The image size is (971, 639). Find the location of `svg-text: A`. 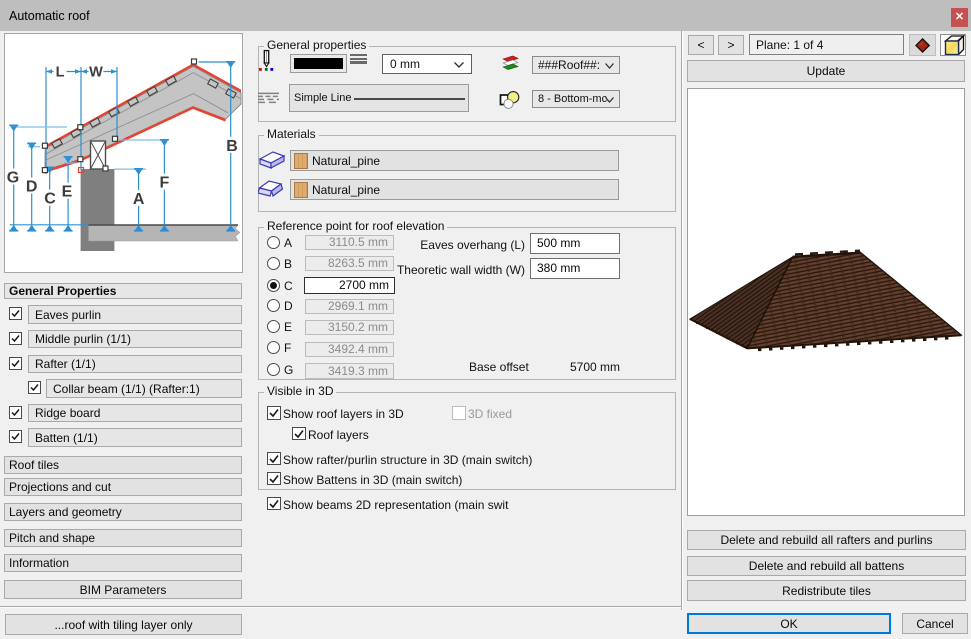

svg-text: A is located at coordinates (139, 199).